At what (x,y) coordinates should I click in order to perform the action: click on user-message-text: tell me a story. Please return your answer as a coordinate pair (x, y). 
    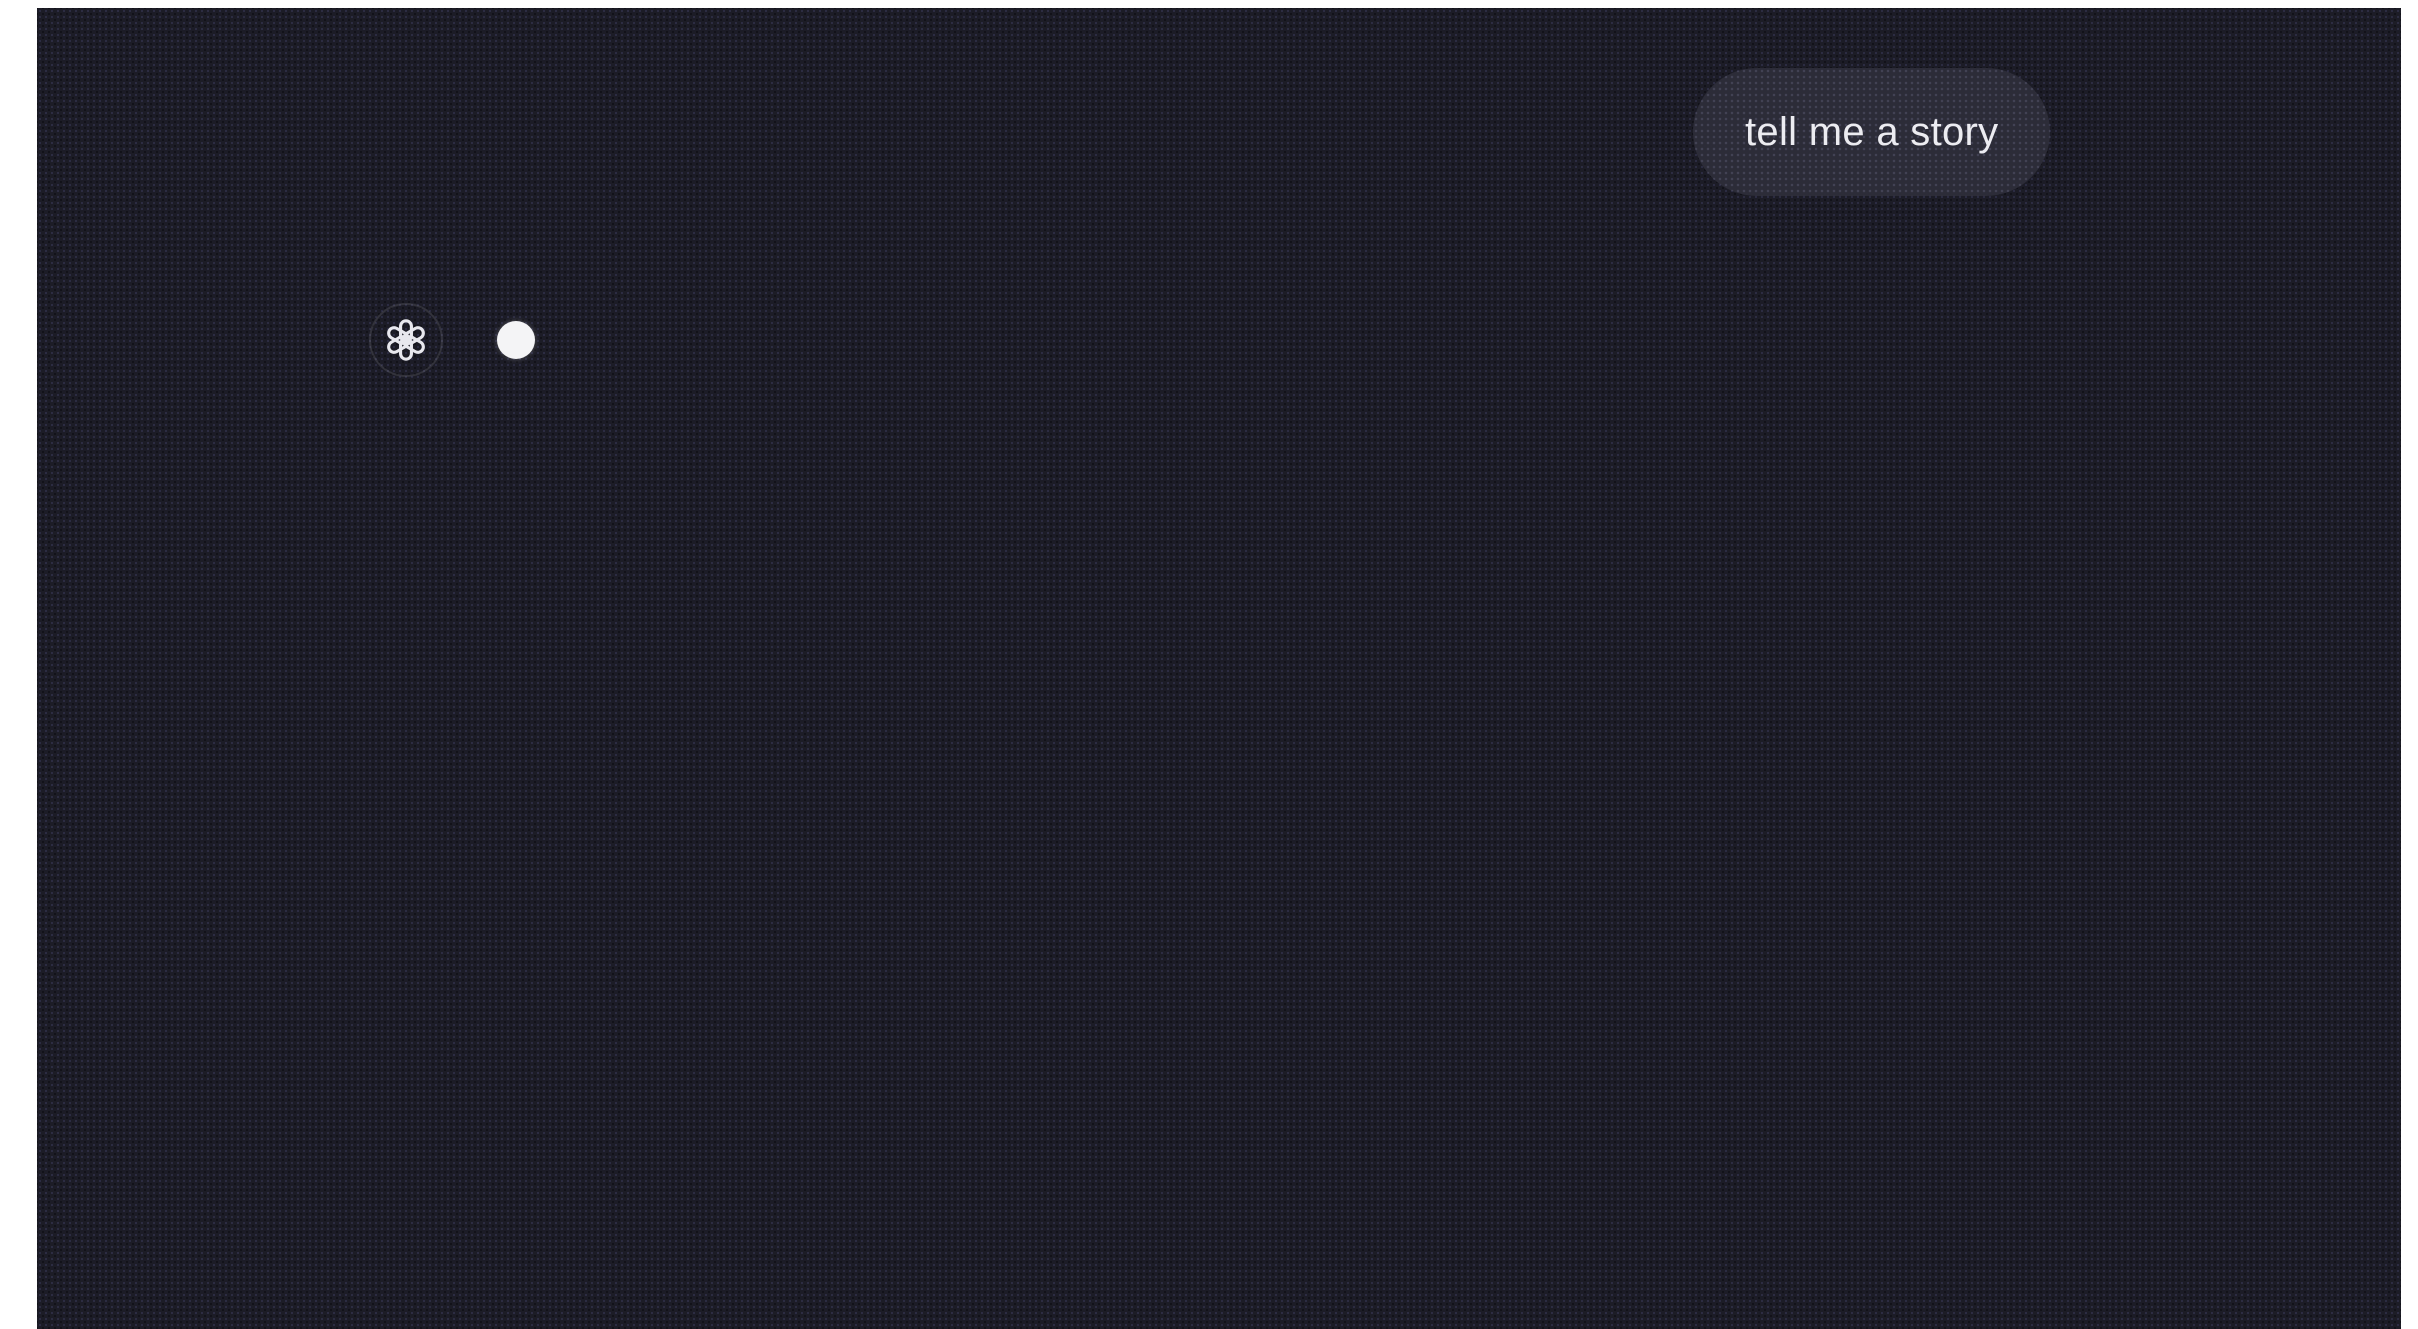
    Looking at the image, I should click on (1872, 131).